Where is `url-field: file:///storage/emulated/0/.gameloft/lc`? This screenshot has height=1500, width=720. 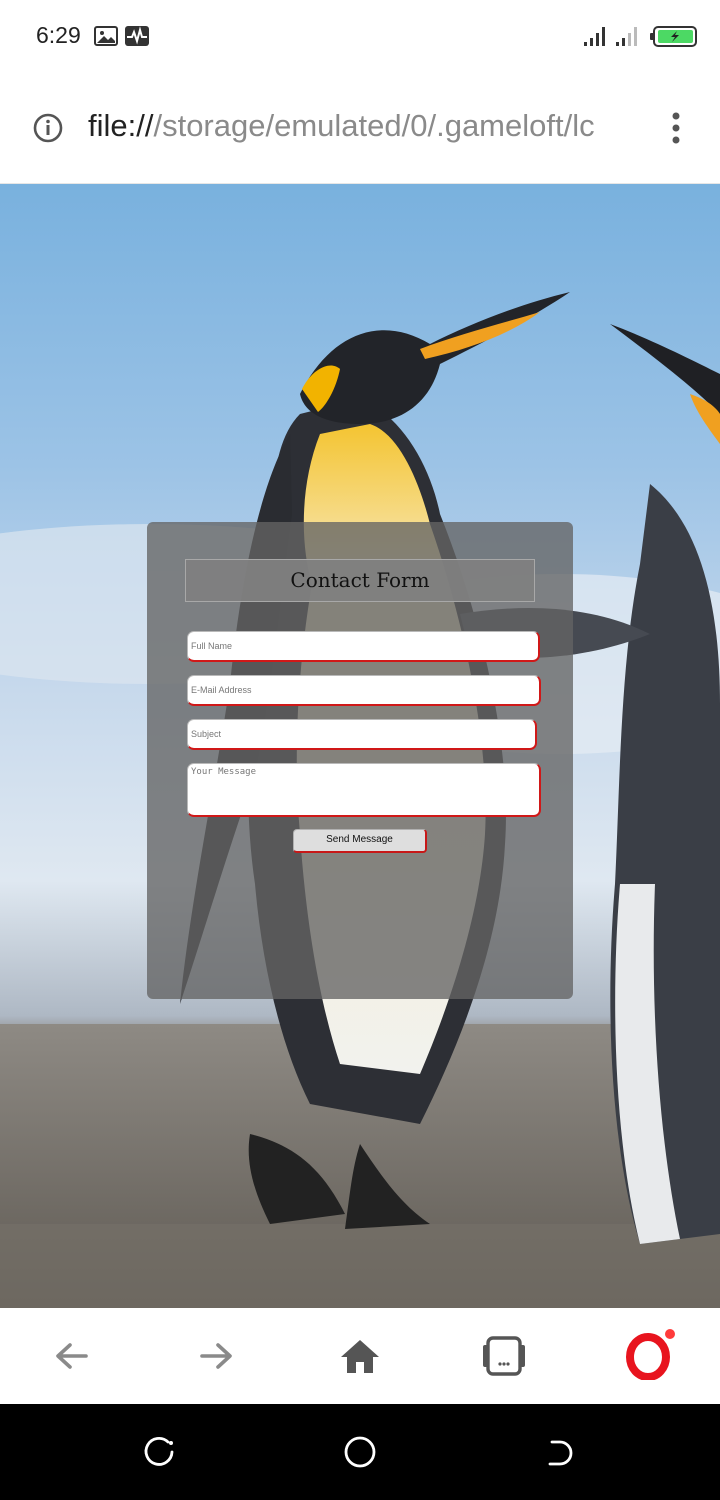
url-field: file:///storage/emulated/0/.gameloft/lc is located at coordinates (364, 130).